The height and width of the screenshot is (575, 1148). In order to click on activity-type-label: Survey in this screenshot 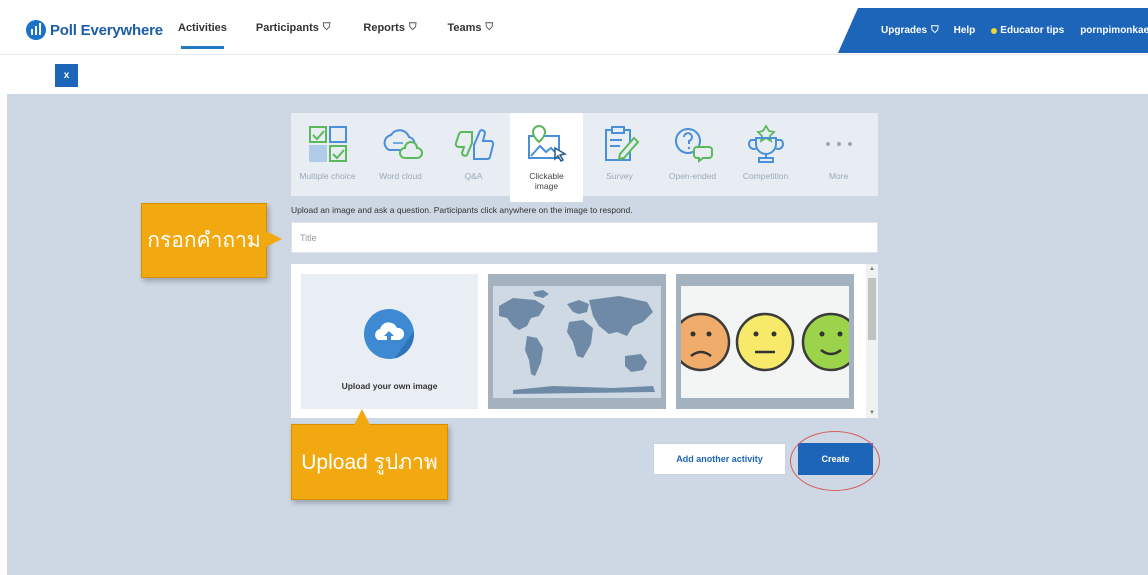, I will do `click(619, 176)`.